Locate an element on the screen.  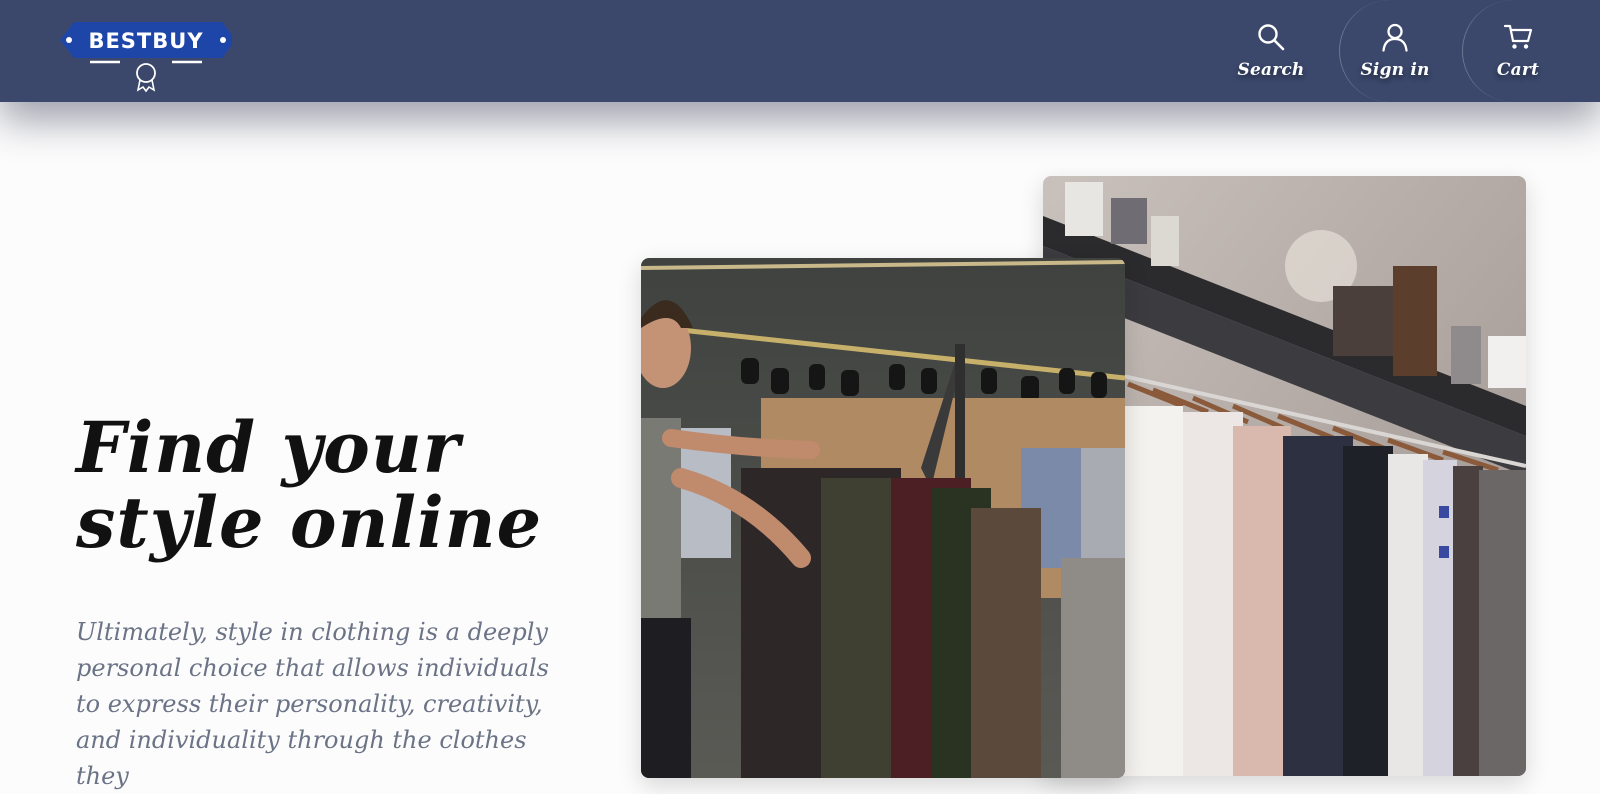
nav-cart-label: Cart is located at coordinates (1518, 70).